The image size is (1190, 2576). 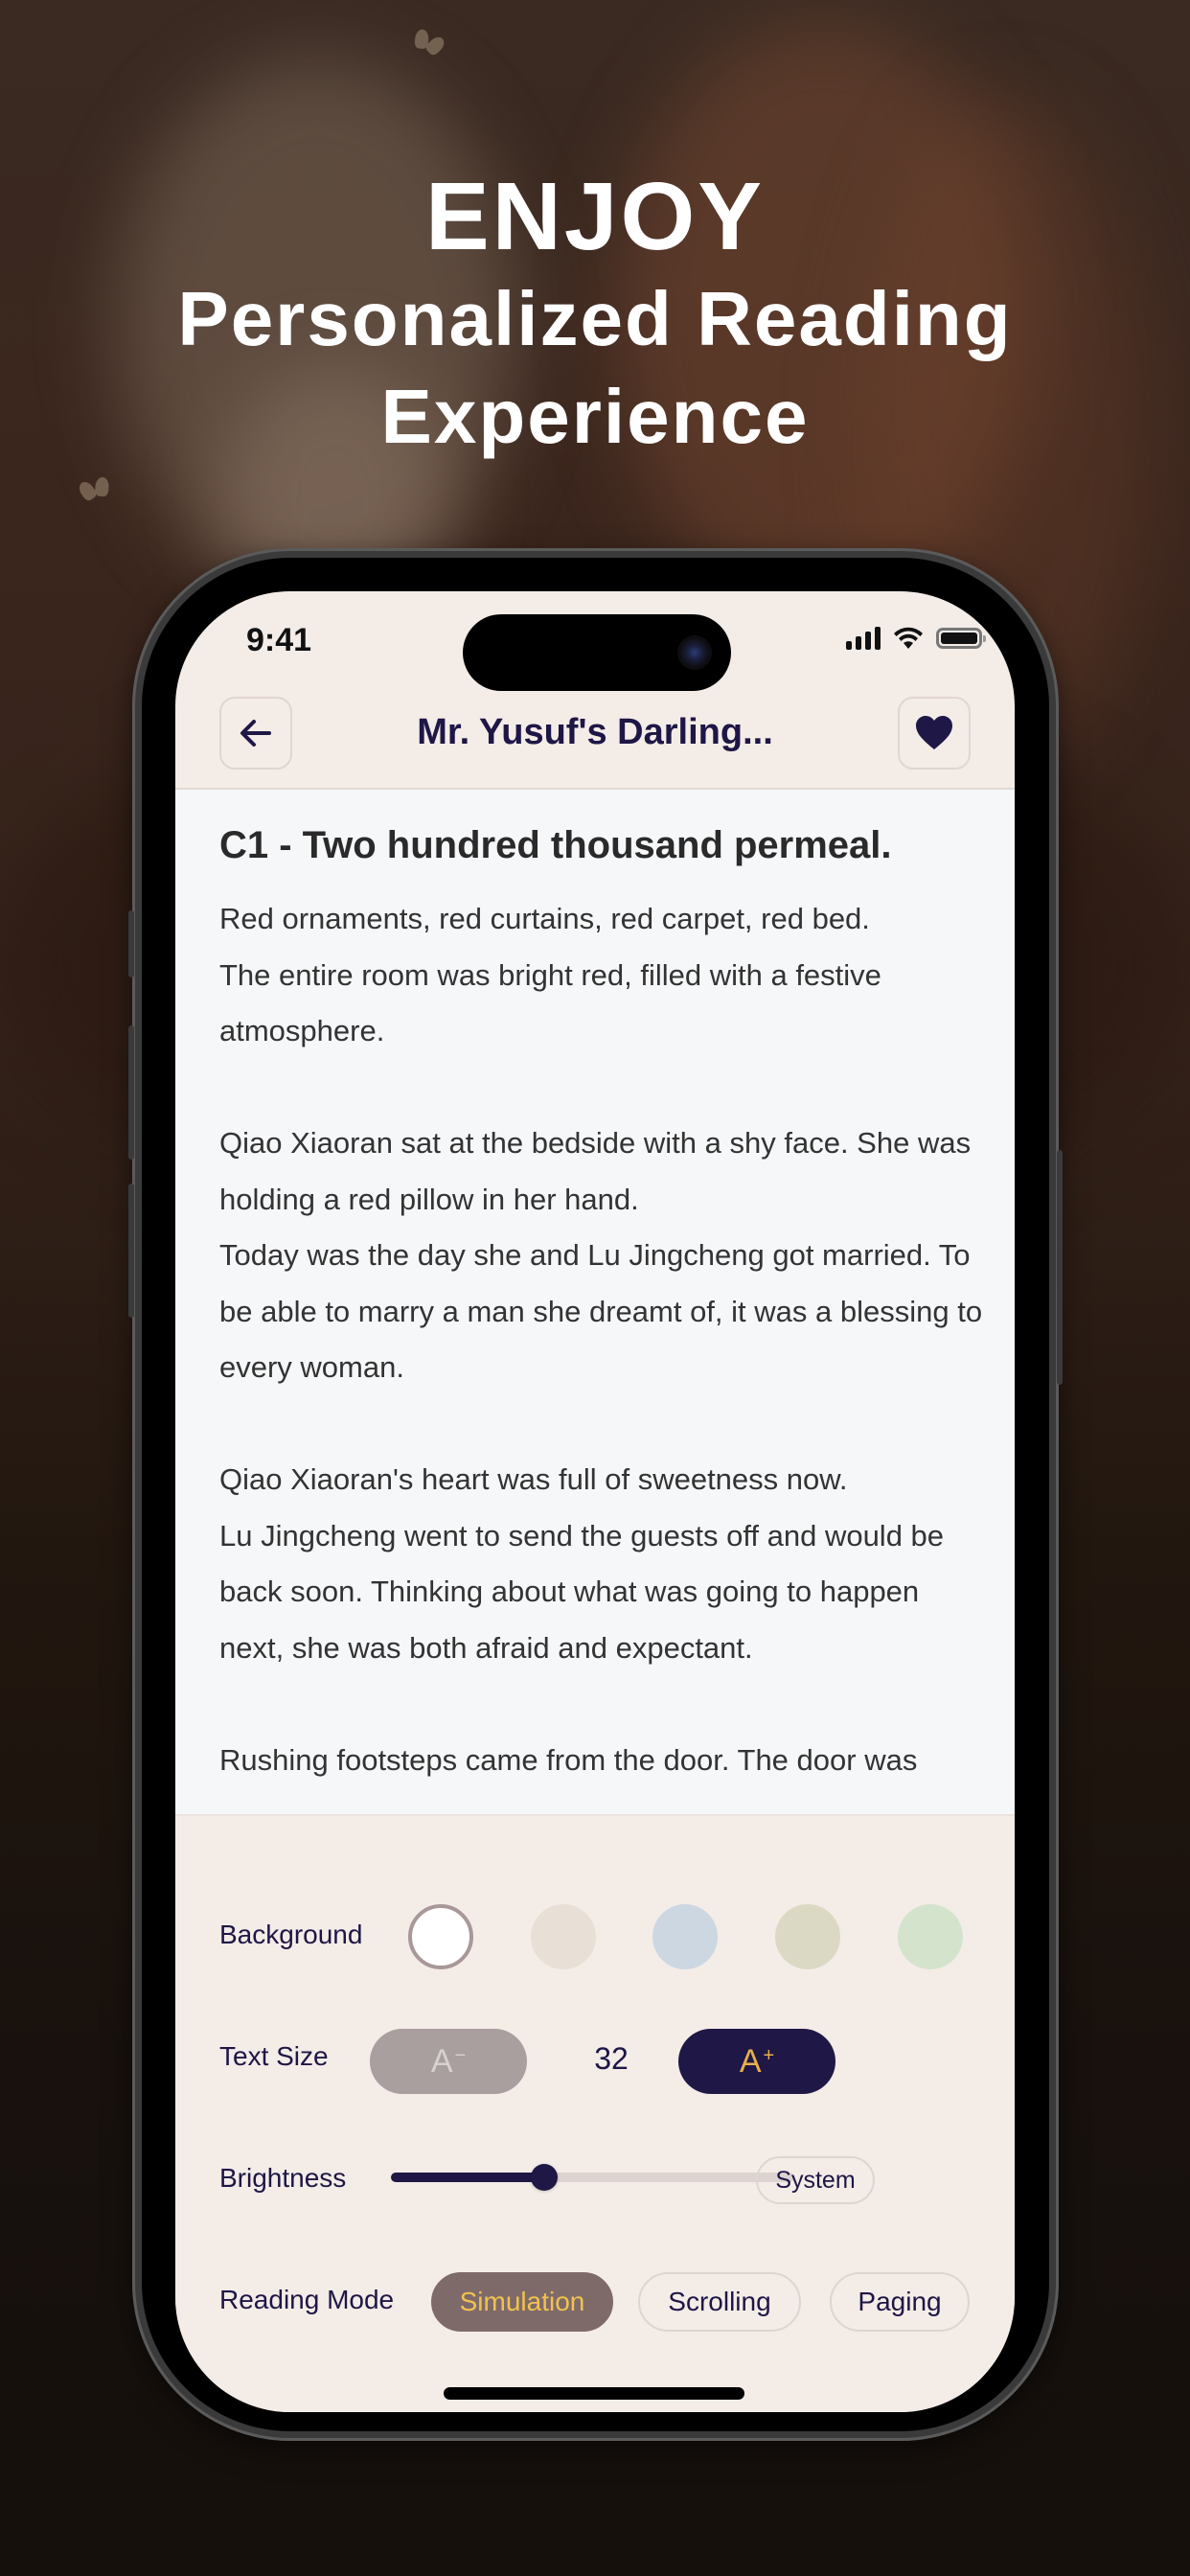 What do you see at coordinates (522, 2302) in the screenshot?
I see `reading-mode-simulation: Simulation` at bounding box center [522, 2302].